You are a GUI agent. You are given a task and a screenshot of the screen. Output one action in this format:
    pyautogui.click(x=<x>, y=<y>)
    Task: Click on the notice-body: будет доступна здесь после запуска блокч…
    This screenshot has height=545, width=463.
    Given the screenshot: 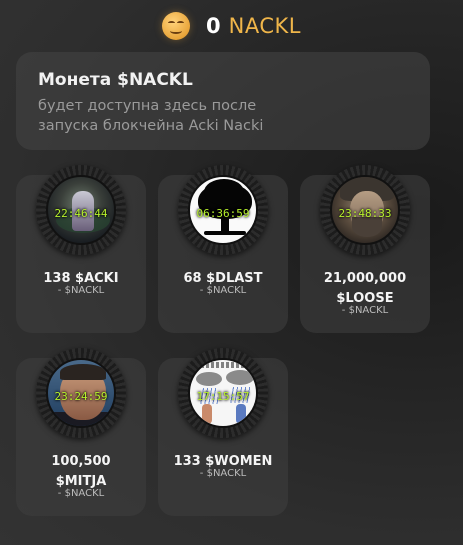 What is the action you would take?
    pyautogui.click(x=151, y=116)
    